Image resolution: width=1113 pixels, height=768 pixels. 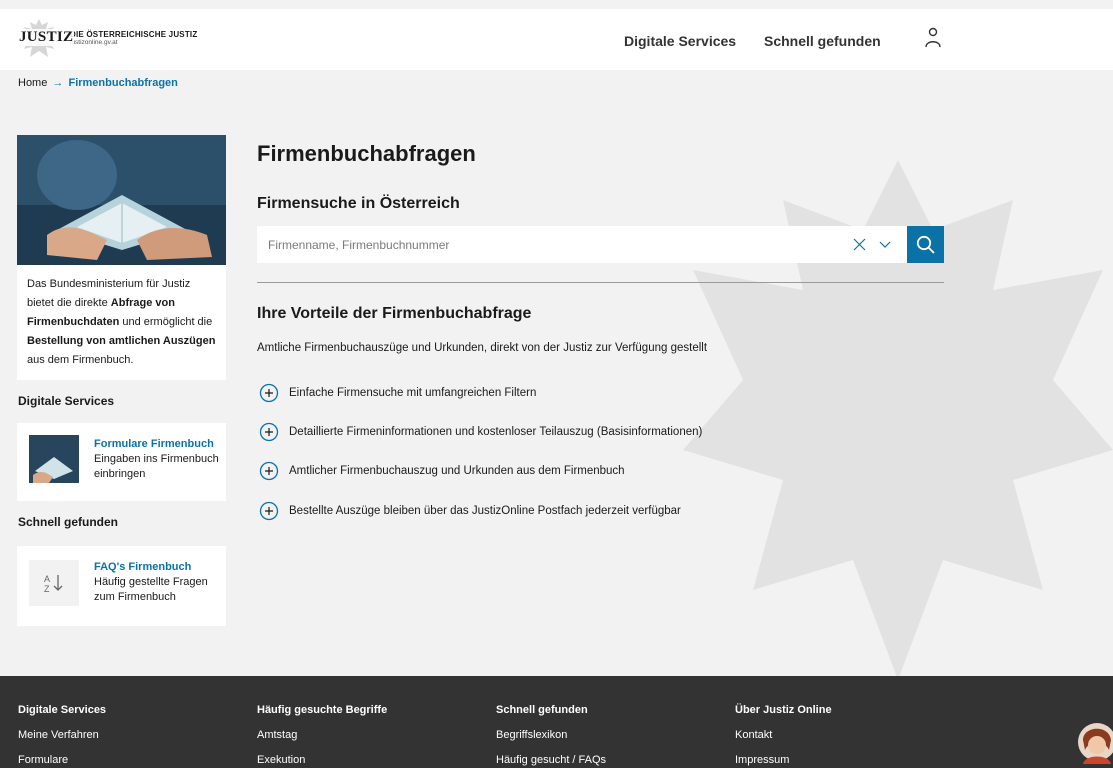 I want to click on logo-title: DIE ÖSTERREICHISCHE JUSTIZ, so click(x=134, y=35).